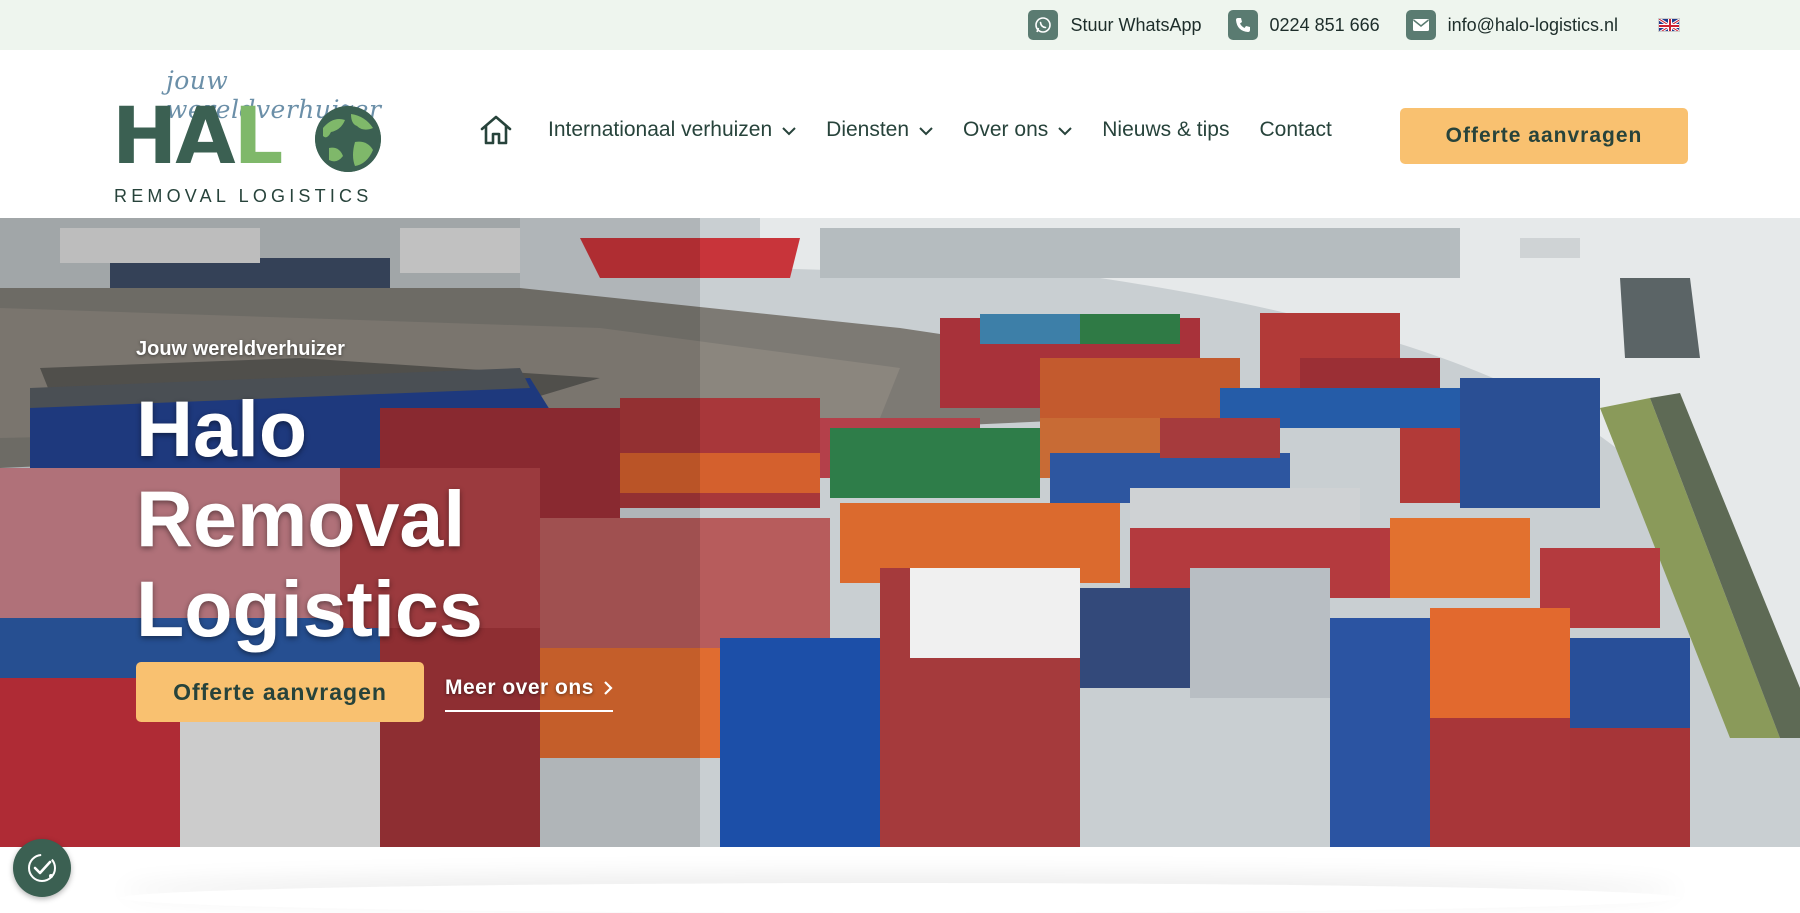 Image resolution: width=1800 pixels, height=913 pixels. What do you see at coordinates (240, 349) in the screenshot?
I see `hero-tagline: Jouw wereldverhuizer` at bounding box center [240, 349].